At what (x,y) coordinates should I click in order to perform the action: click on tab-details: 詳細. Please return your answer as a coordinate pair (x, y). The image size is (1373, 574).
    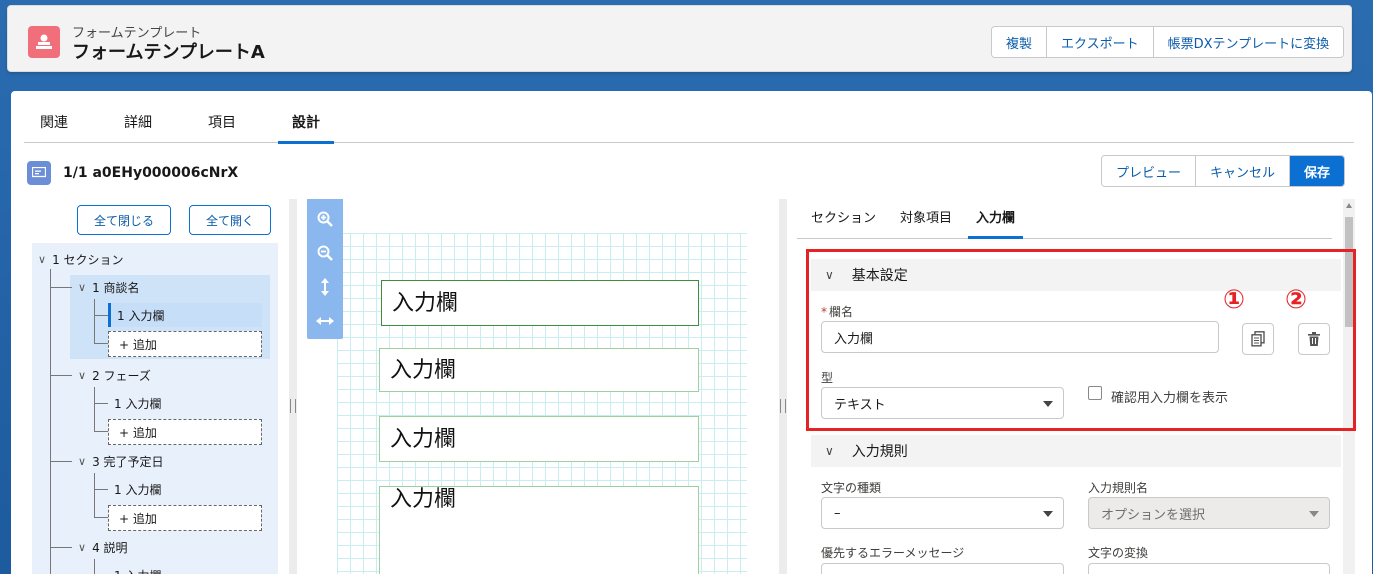
    Looking at the image, I should click on (138, 123).